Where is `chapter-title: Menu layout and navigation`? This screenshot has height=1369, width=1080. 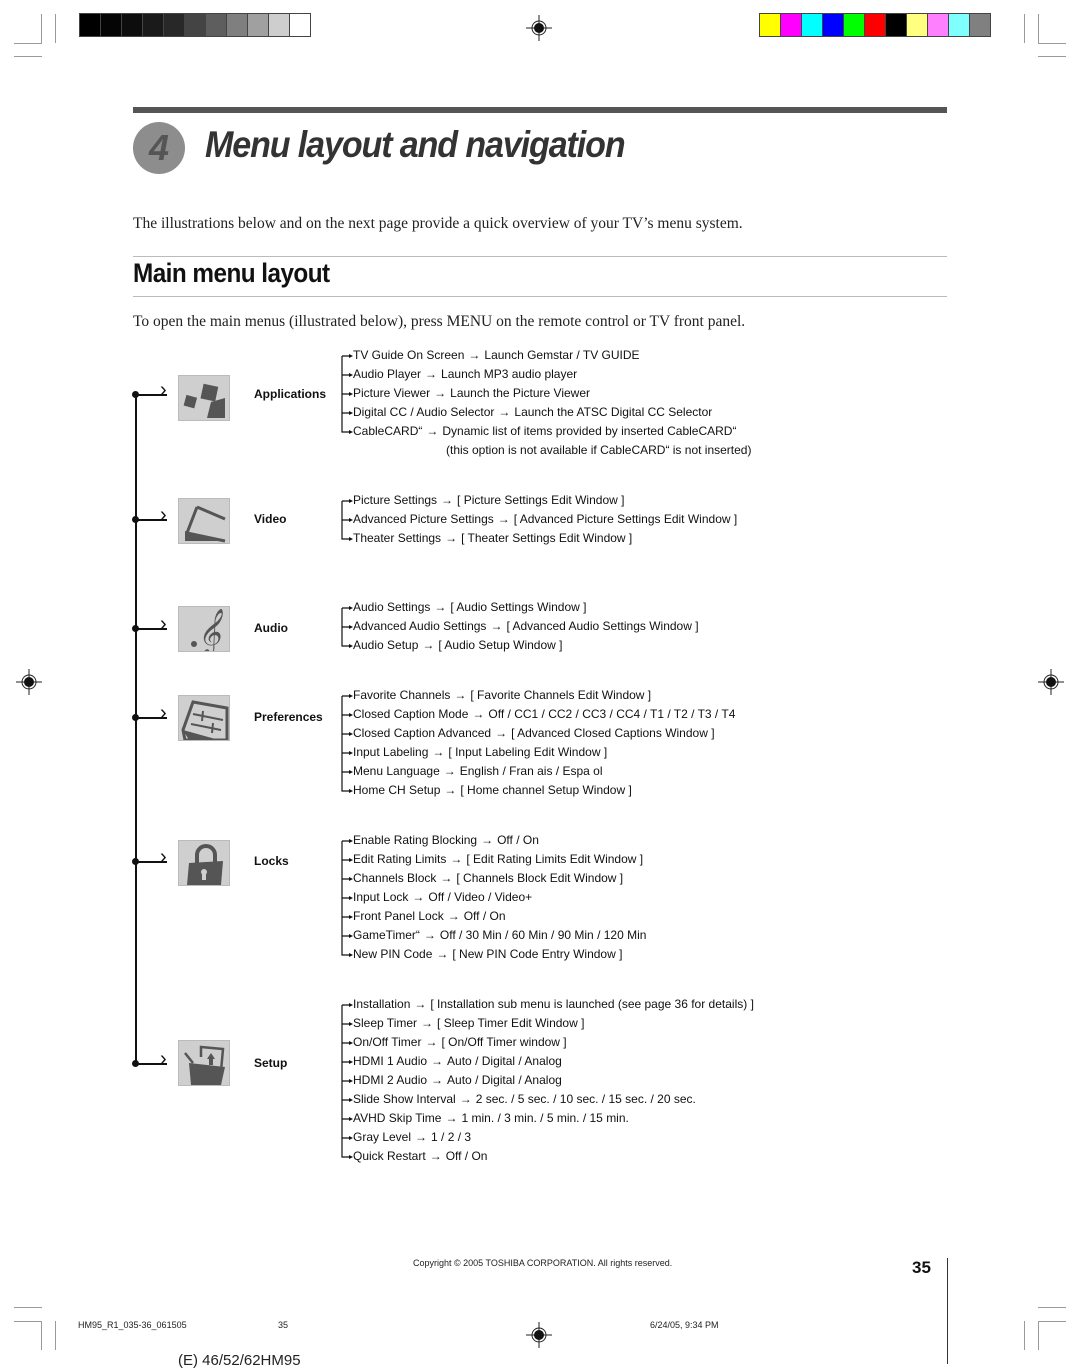
chapter-title: Menu layout and navigation is located at coordinates (415, 144).